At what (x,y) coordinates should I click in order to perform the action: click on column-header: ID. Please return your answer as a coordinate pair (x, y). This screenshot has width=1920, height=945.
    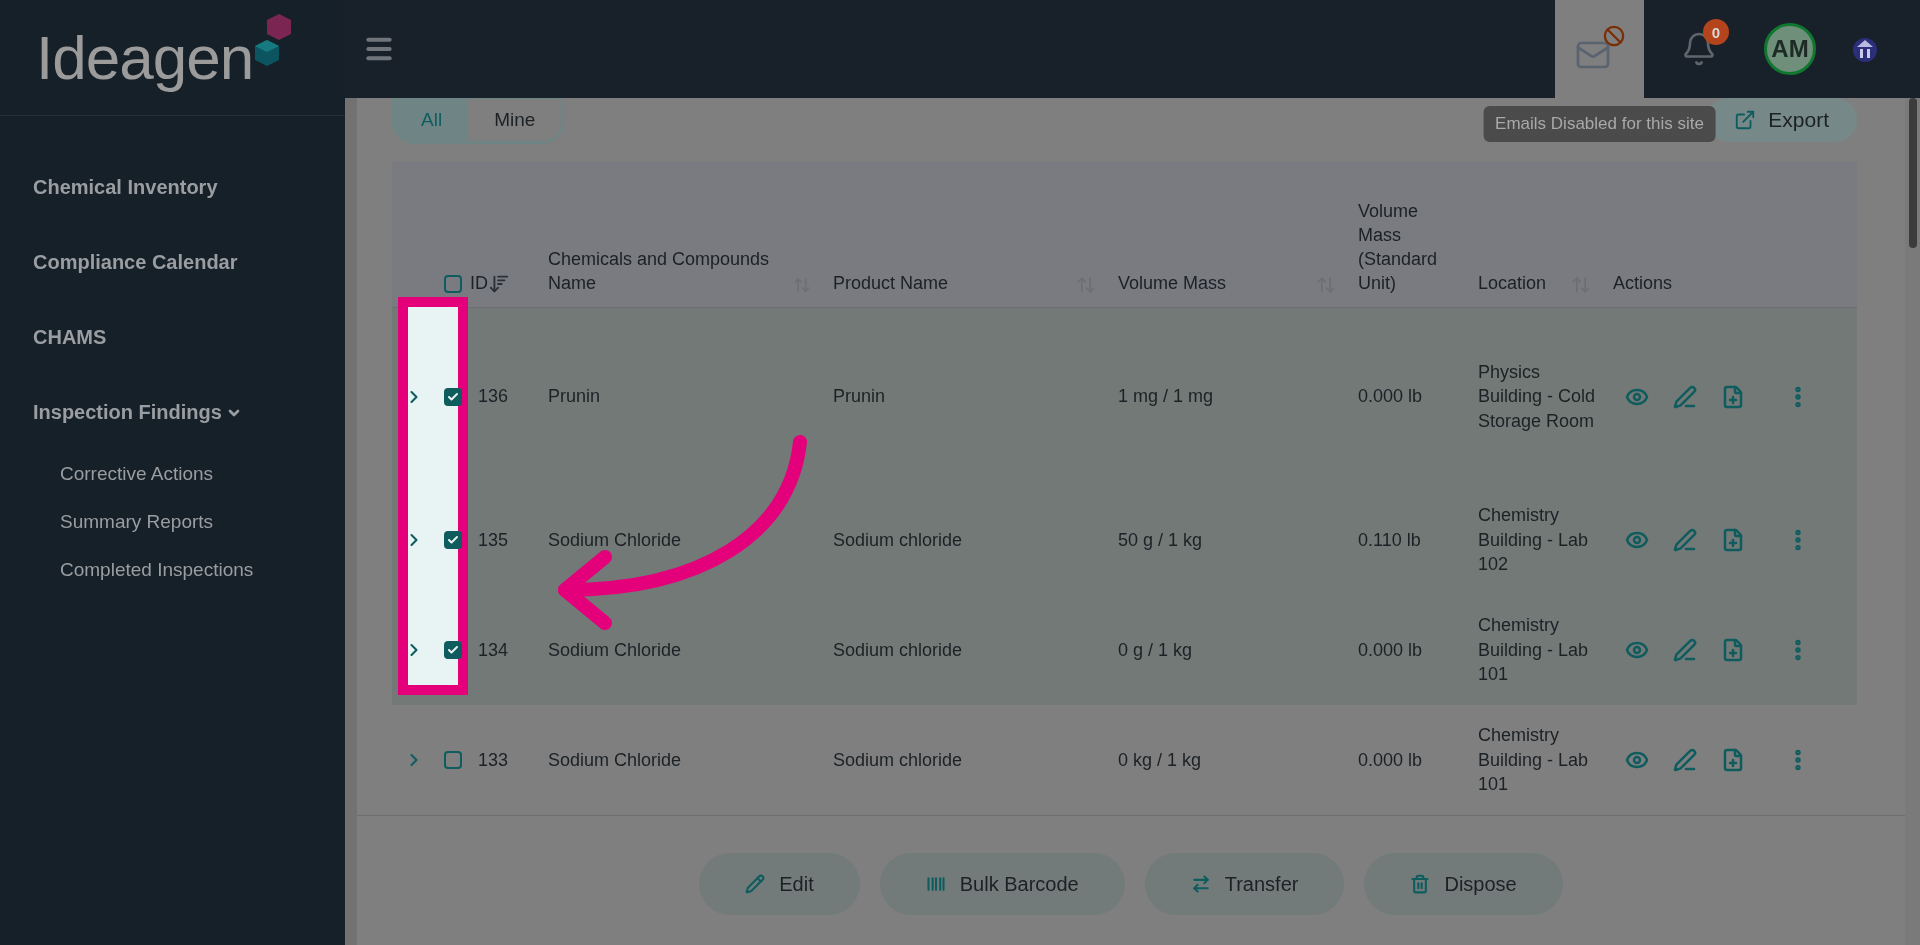
    Looking at the image, I should click on (479, 283).